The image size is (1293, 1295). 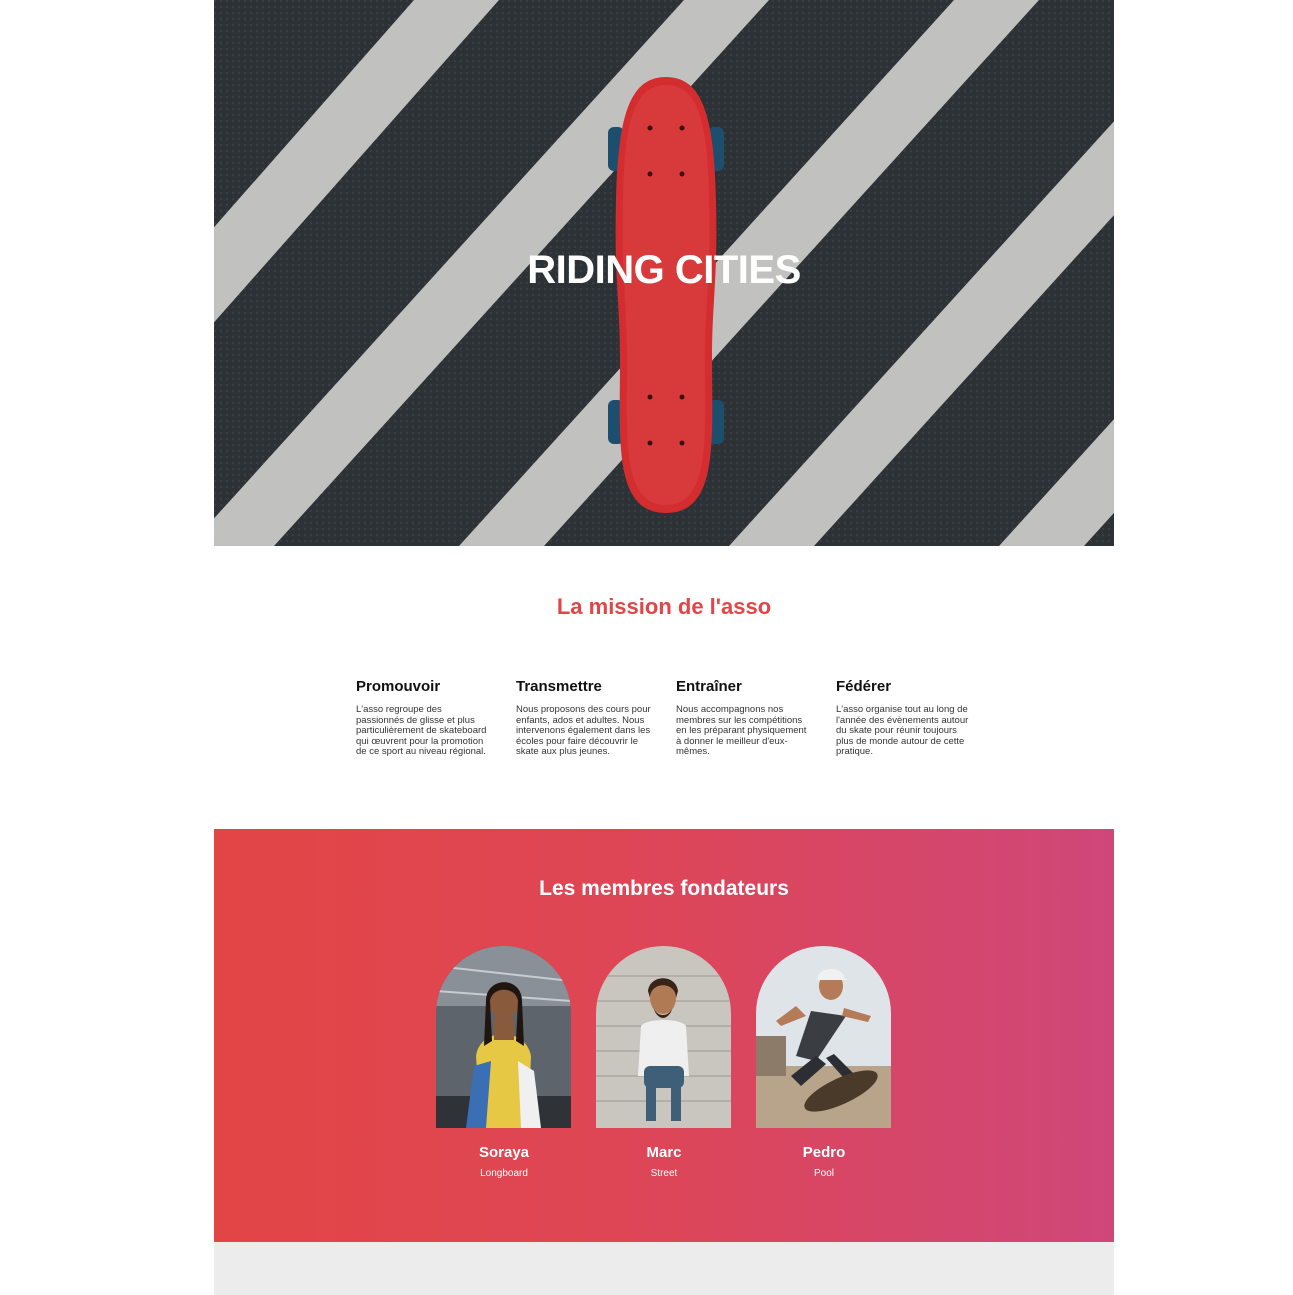 What do you see at coordinates (559, 686) in the screenshot?
I see `feature-title: Transmettre` at bounding box center [559, 686].